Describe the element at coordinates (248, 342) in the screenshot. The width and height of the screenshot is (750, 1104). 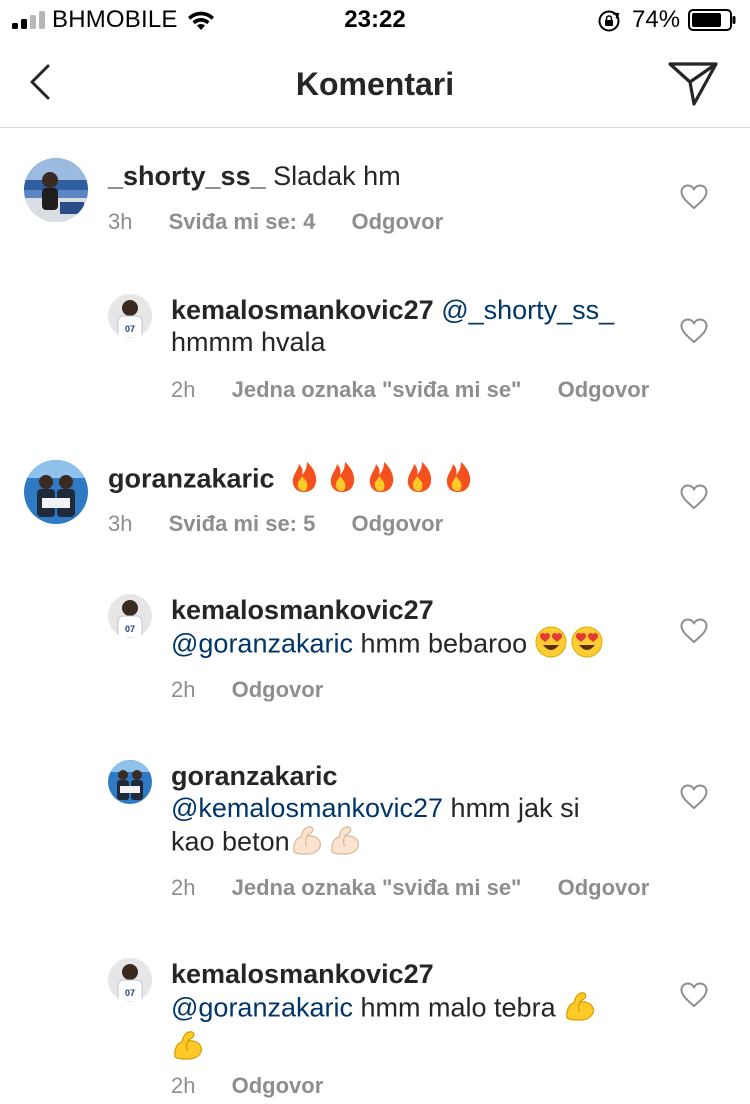
I see `comment-body: hmmm hvala` at that location.